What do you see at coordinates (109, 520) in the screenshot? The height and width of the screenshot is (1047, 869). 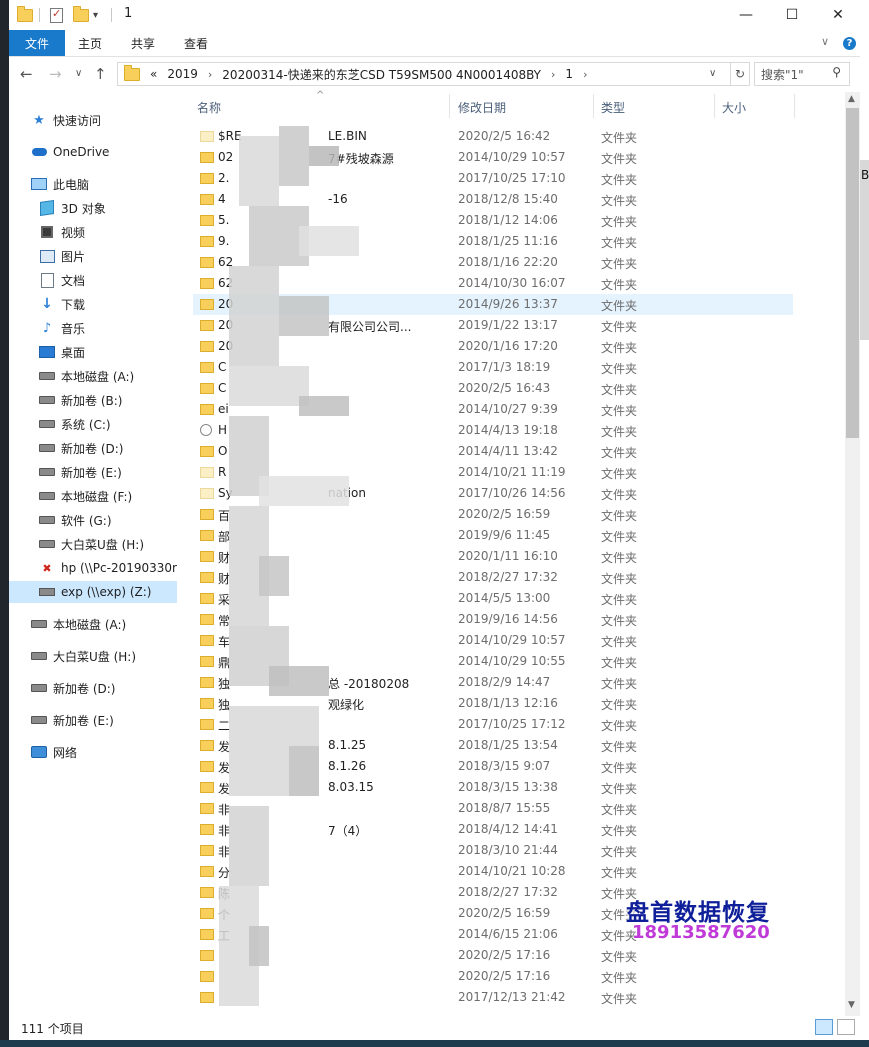 I see `nav-drive-g: 软件 (G:)` at bounding box center [109, 520].